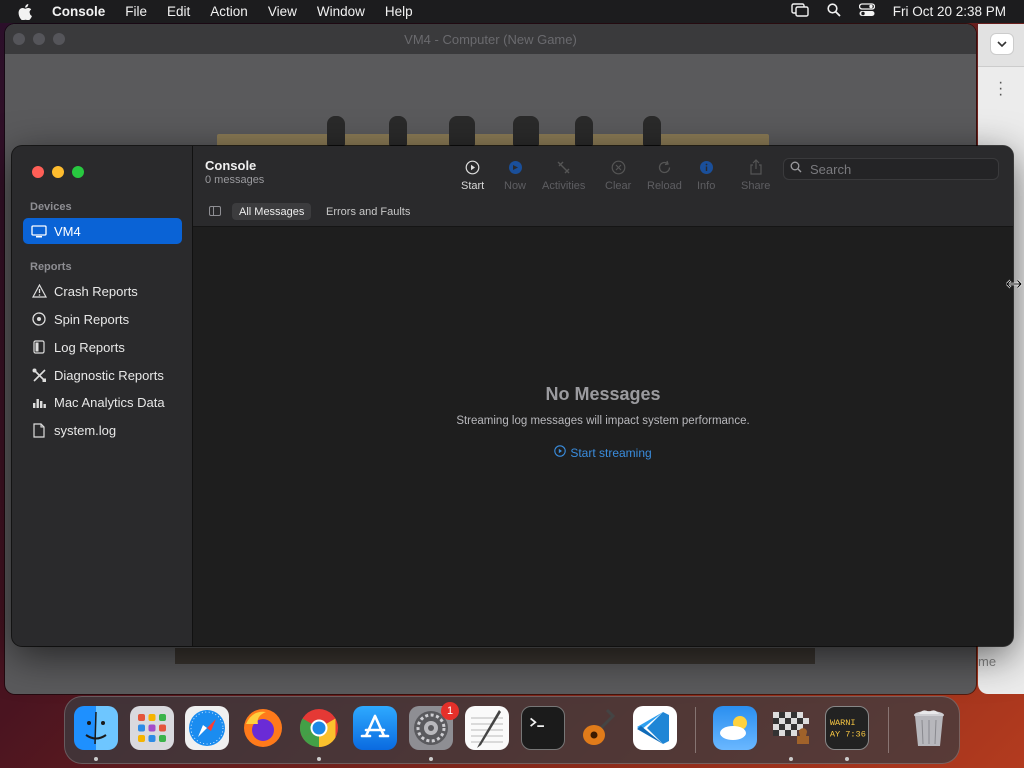  Describe the element at coordinates (843, 723) in the screenshot. I see `console-icon-text-line1: WARNI` at that location.